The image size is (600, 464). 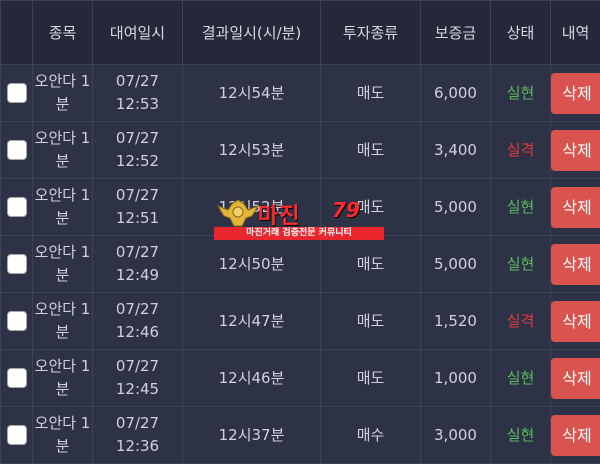 I want to click on header-status: 상태, so click(x=521, y=33).